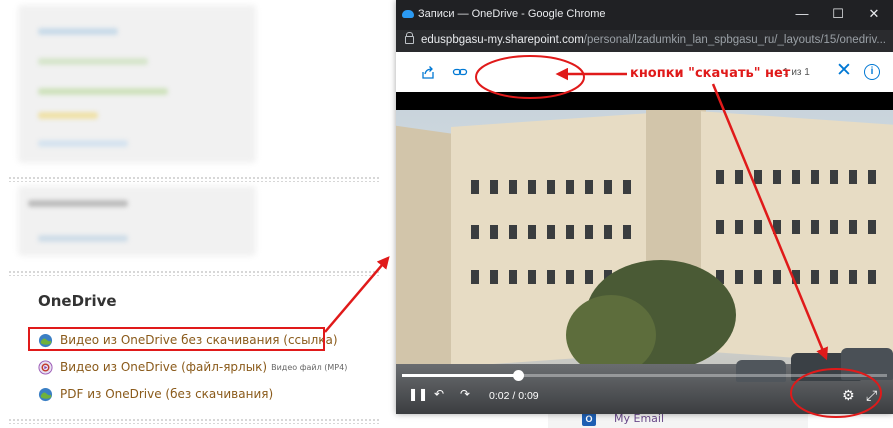  I want to click on minimize-button: —, so click(802, 14).